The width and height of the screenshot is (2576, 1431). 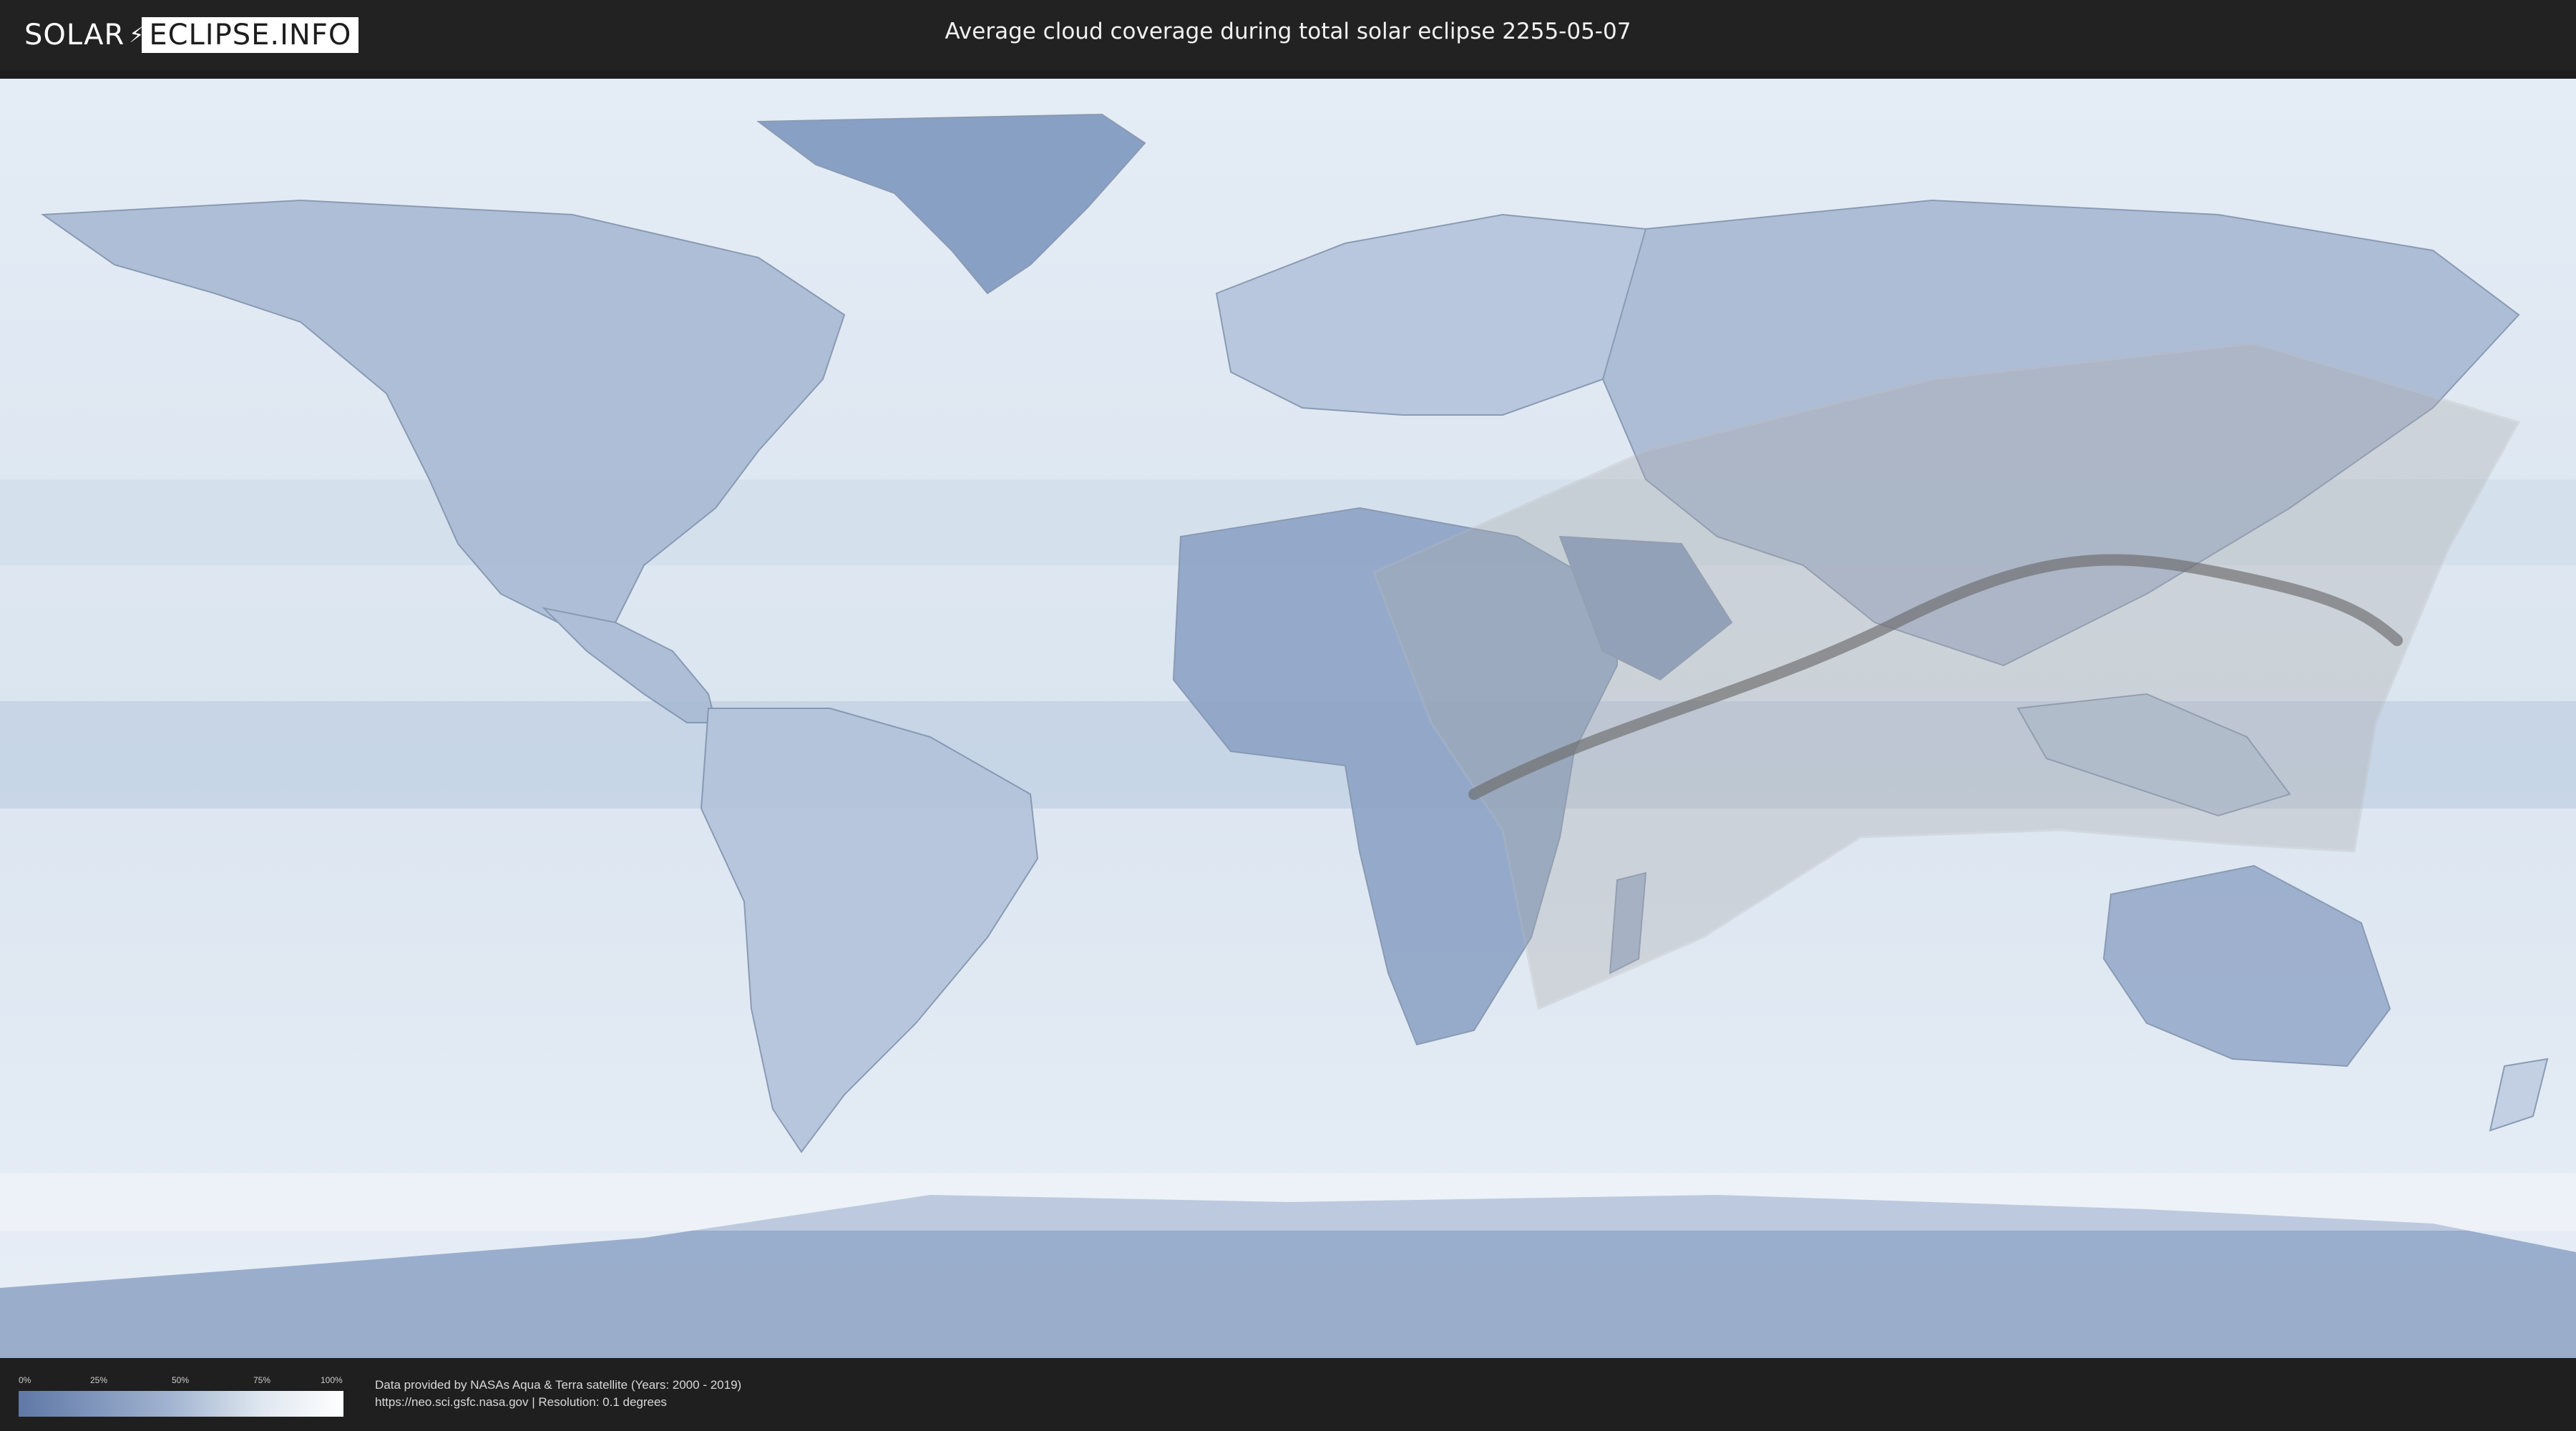 I want to click on legend-tick-0: 0%, so click(x=25, y=1380).